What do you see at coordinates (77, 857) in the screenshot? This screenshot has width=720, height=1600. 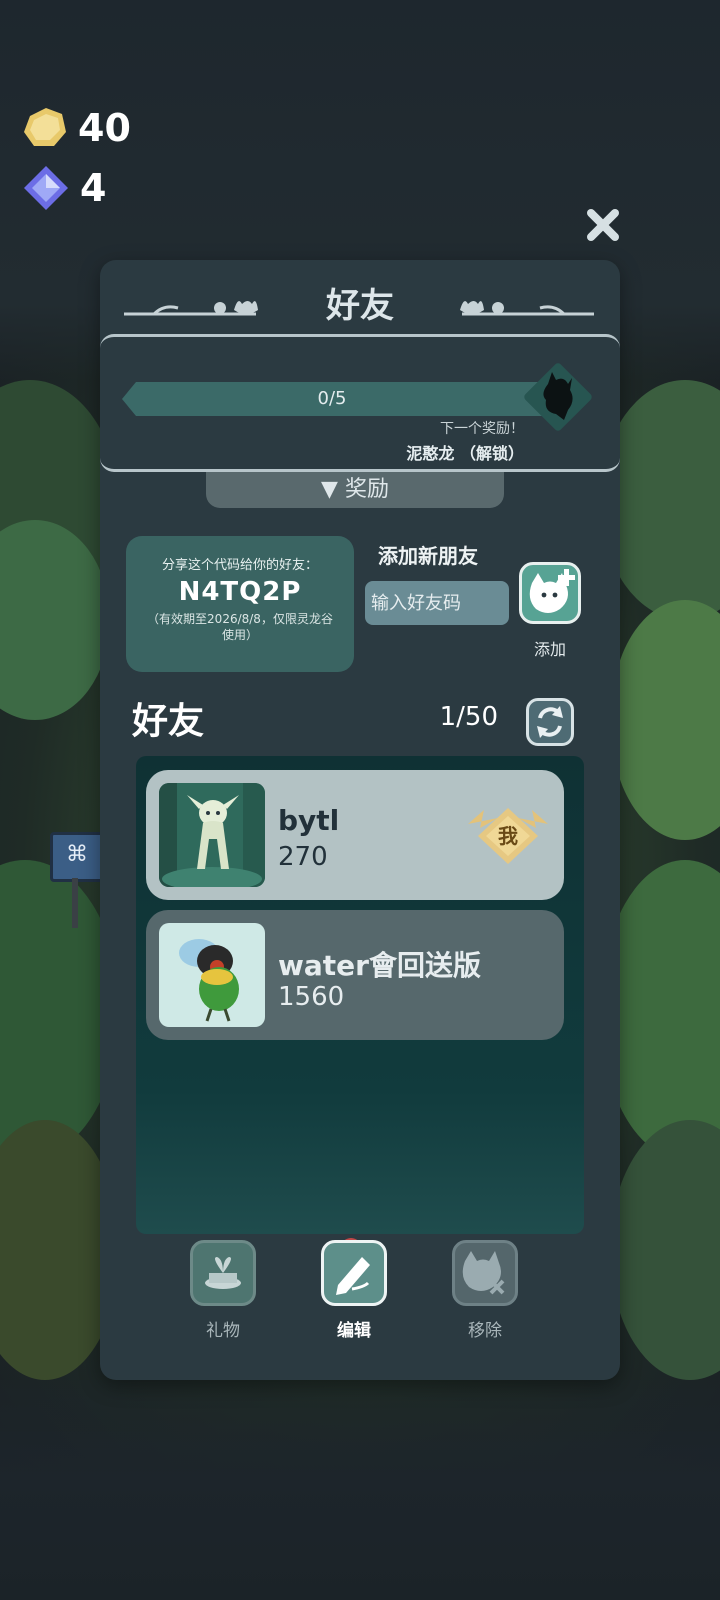 I see `signpost-icon: ⌘` at bounding box center [77, 857].